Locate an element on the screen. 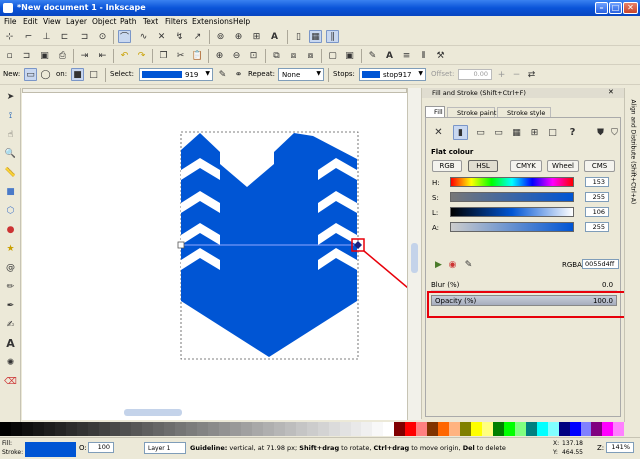  vertical-scrollbar-thumb is located at coordinates (414, 258).